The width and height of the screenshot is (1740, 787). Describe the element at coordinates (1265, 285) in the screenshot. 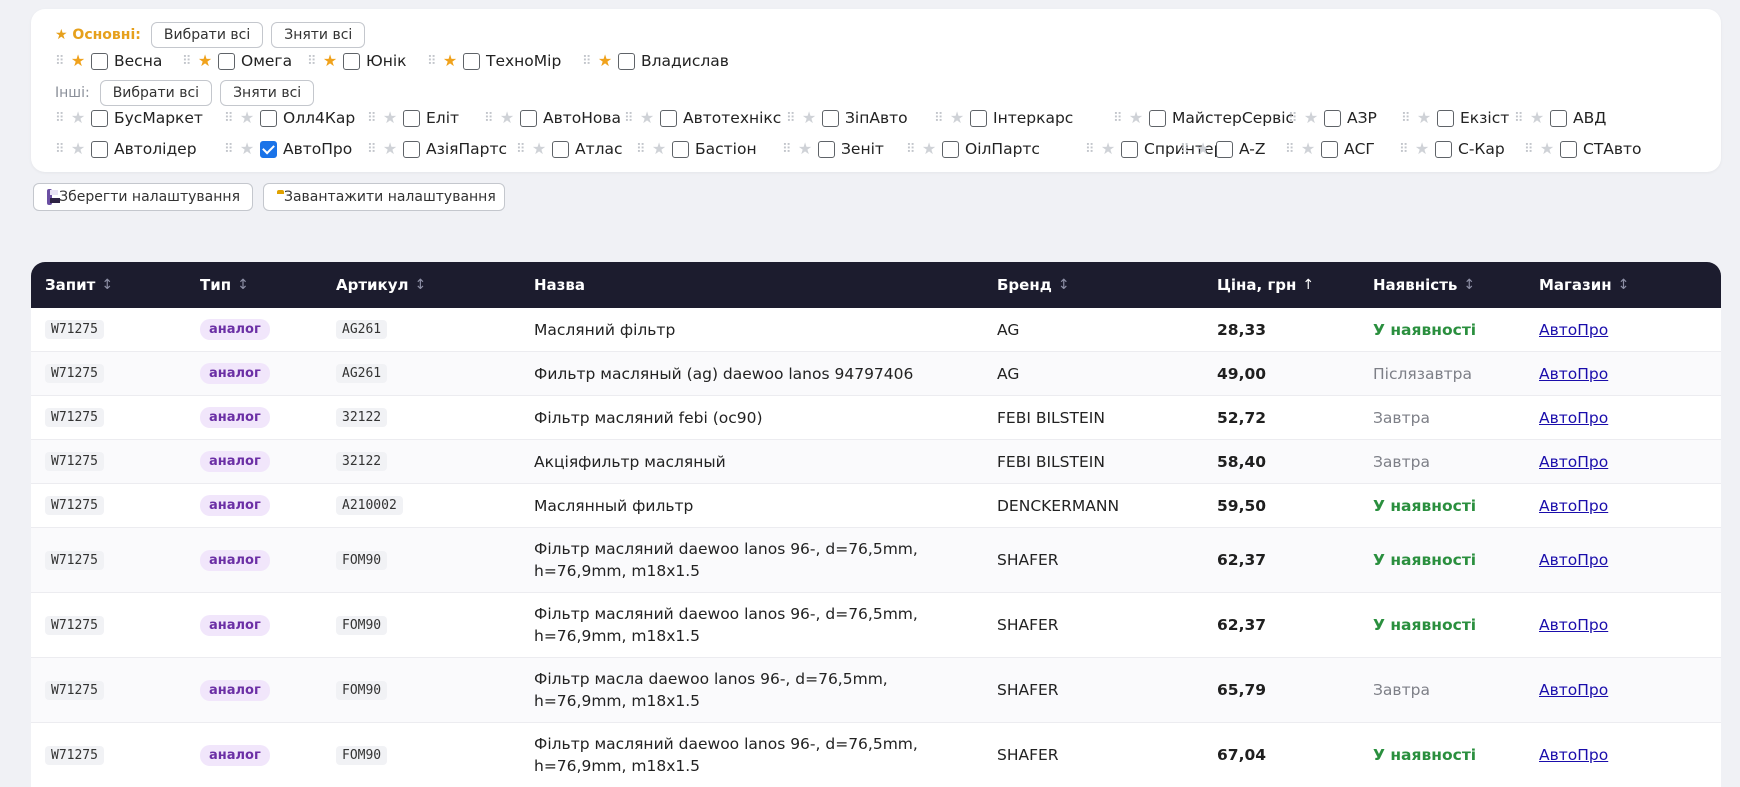

I see `col-price-header: Ціна, грн ↑` at that location.